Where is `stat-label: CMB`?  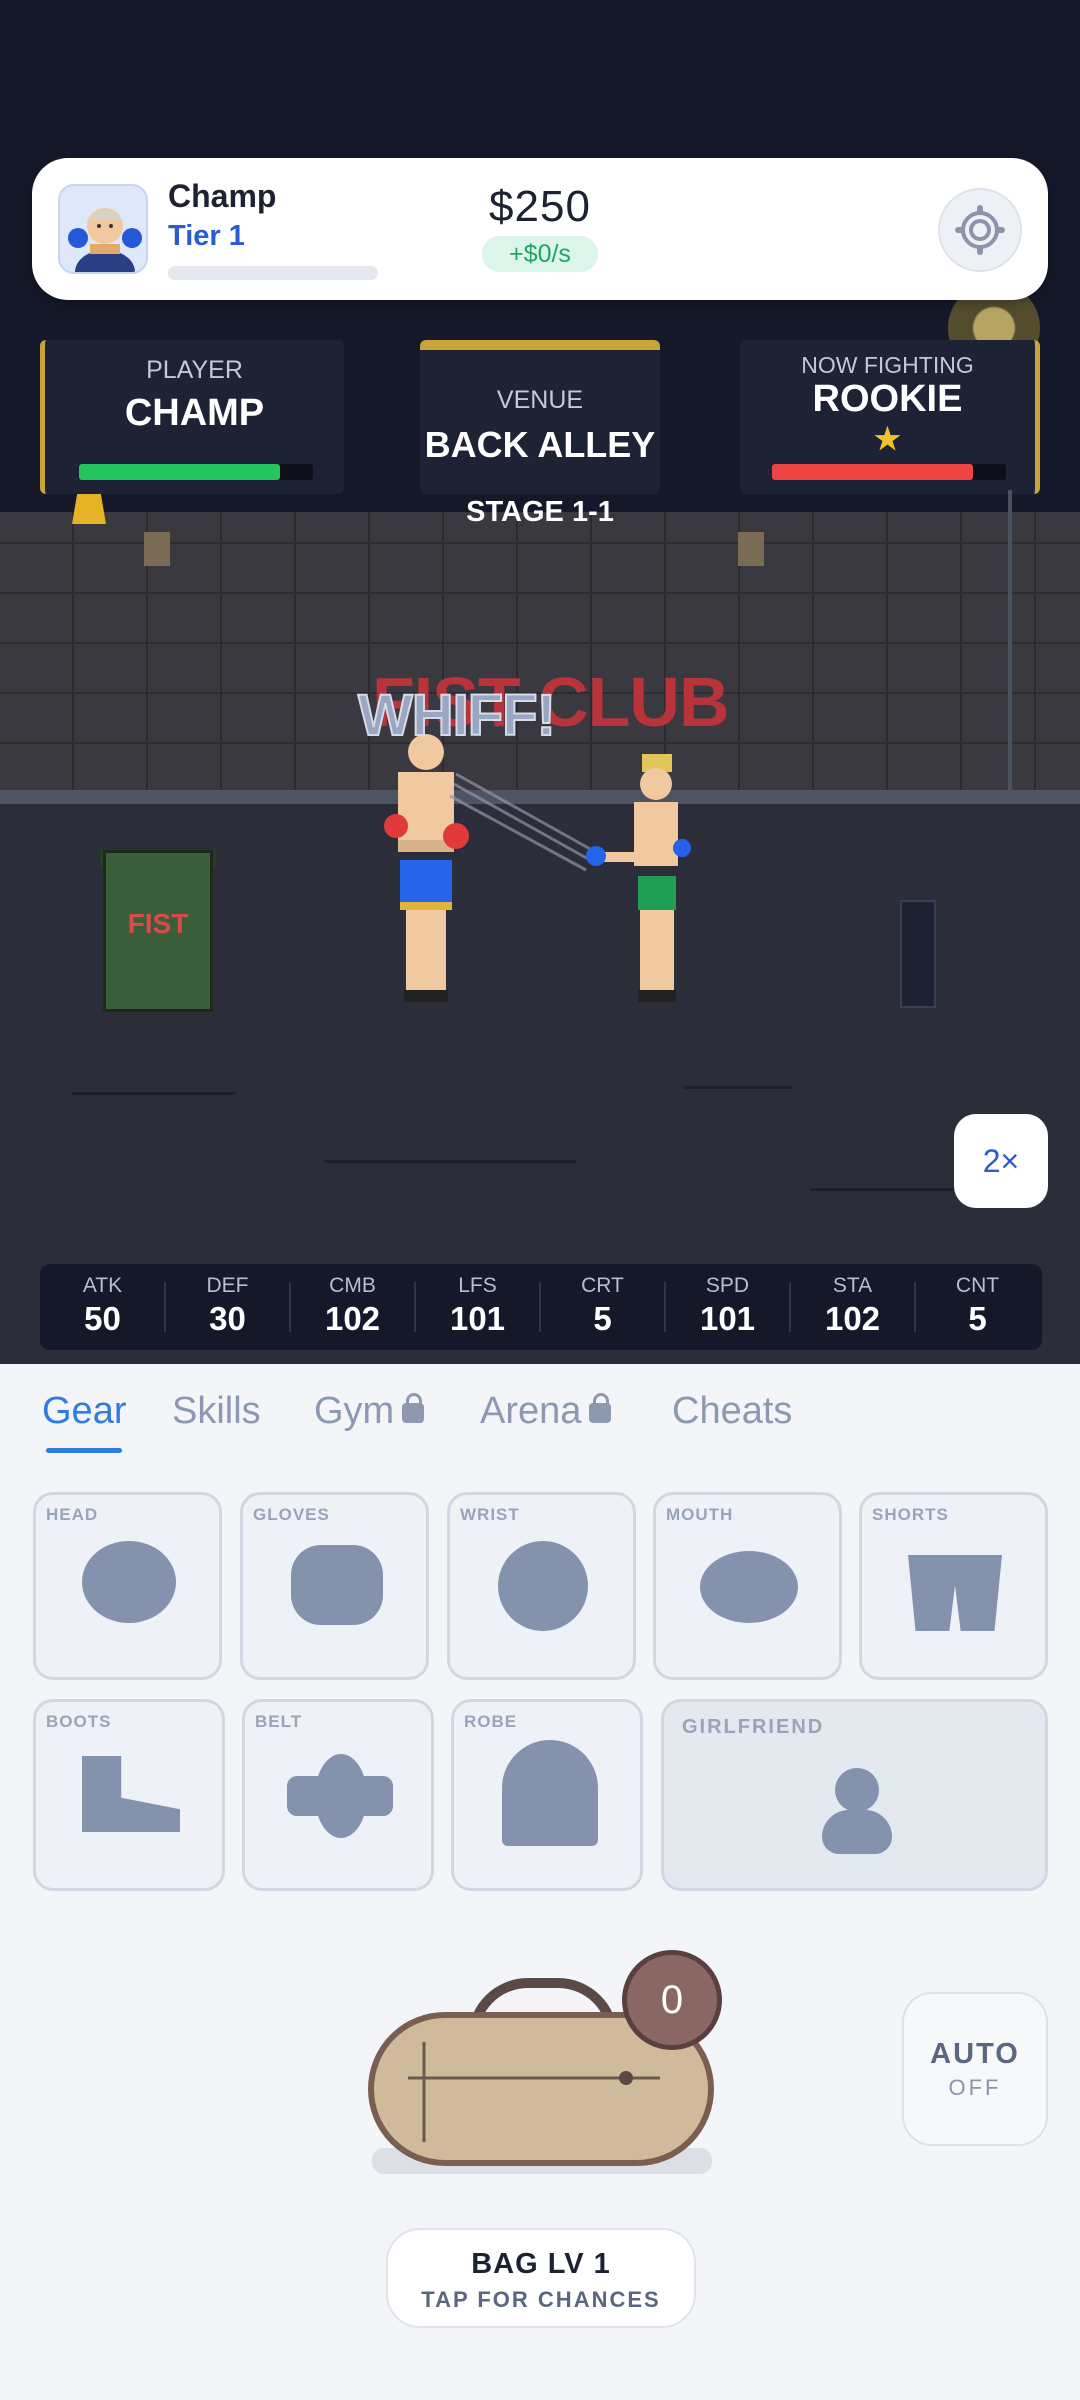 stat-label: CMB is located at coordinates (352, 1285).